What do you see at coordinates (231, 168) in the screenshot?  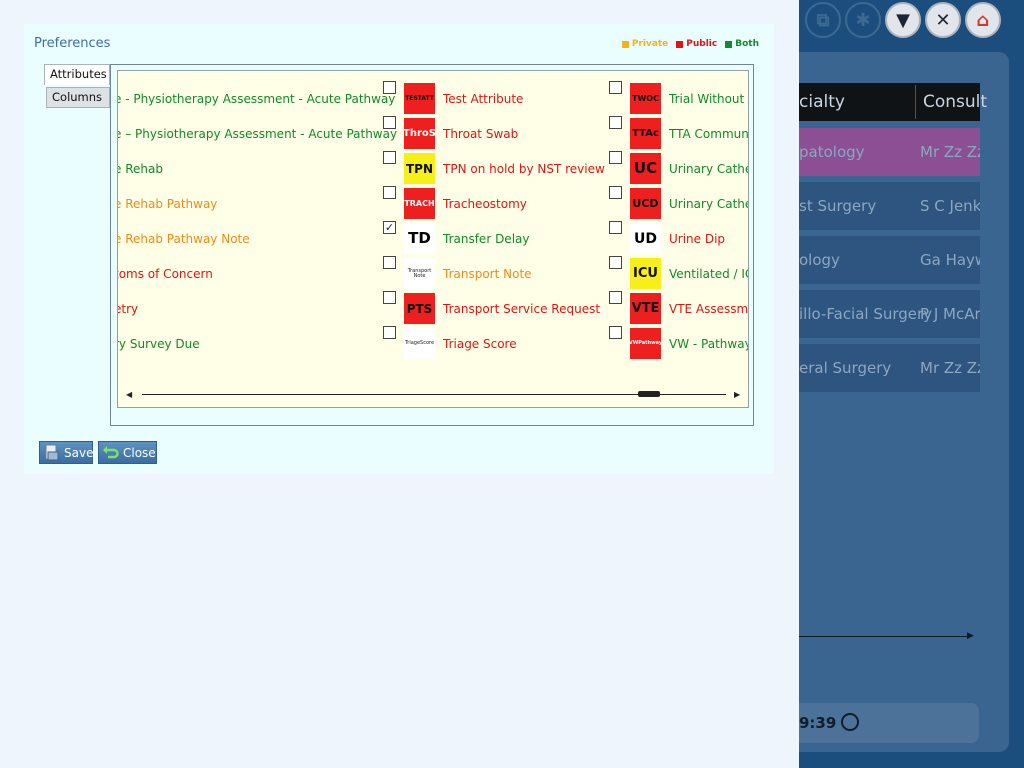 I see `list-item: e Rehab` at bounding box center [231, 168].